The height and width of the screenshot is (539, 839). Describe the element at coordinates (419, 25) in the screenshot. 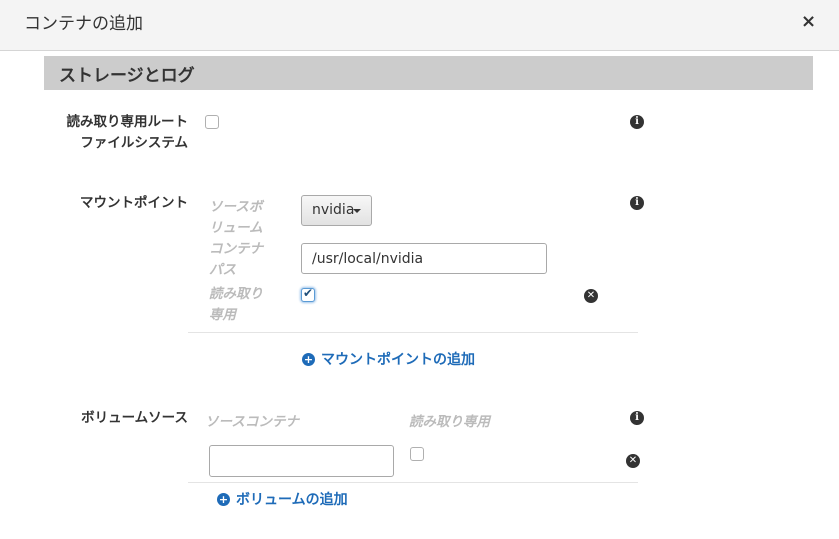

I see `dialog-titlebar: コンテナの追加 ×` at that location.